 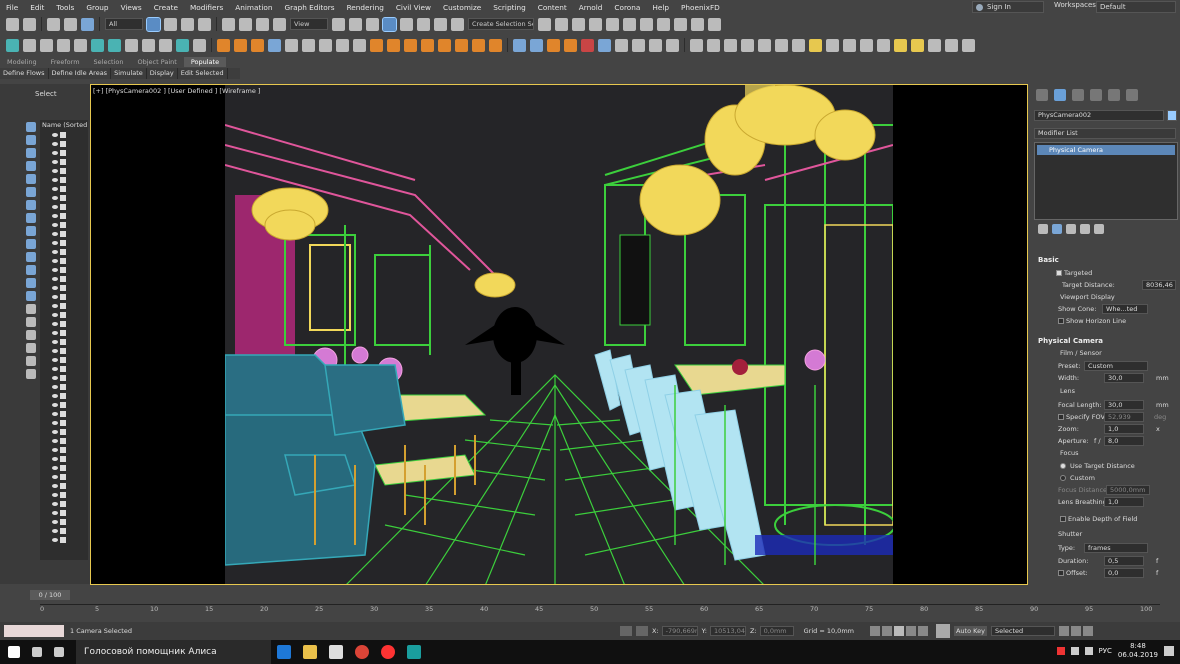 What do you see at coordinates (372, 24) in the screenshot?
I see `keyboard-shortcut-icon` at bounding box center [372, 24].